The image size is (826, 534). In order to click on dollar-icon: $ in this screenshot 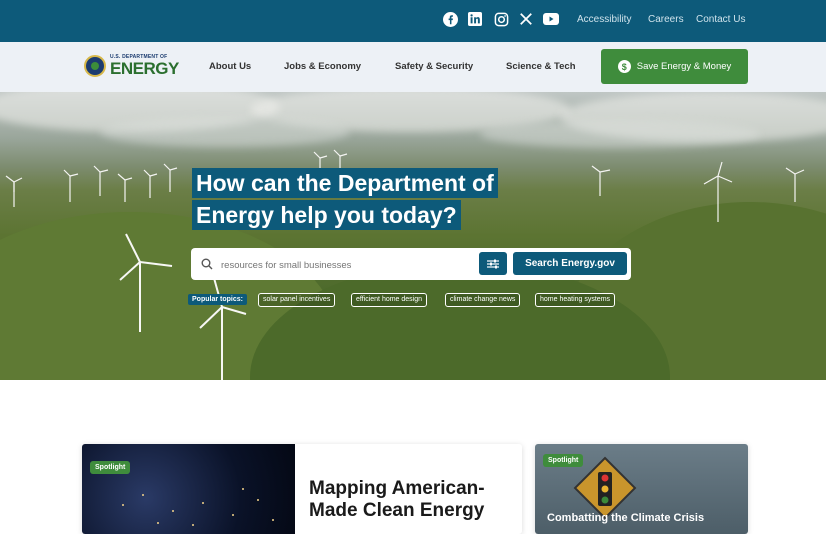, I will do `click(624, 66)`.